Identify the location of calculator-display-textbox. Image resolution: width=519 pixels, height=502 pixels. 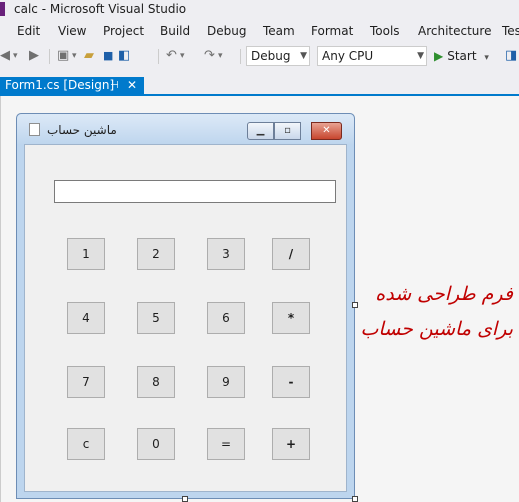
(195, 191).